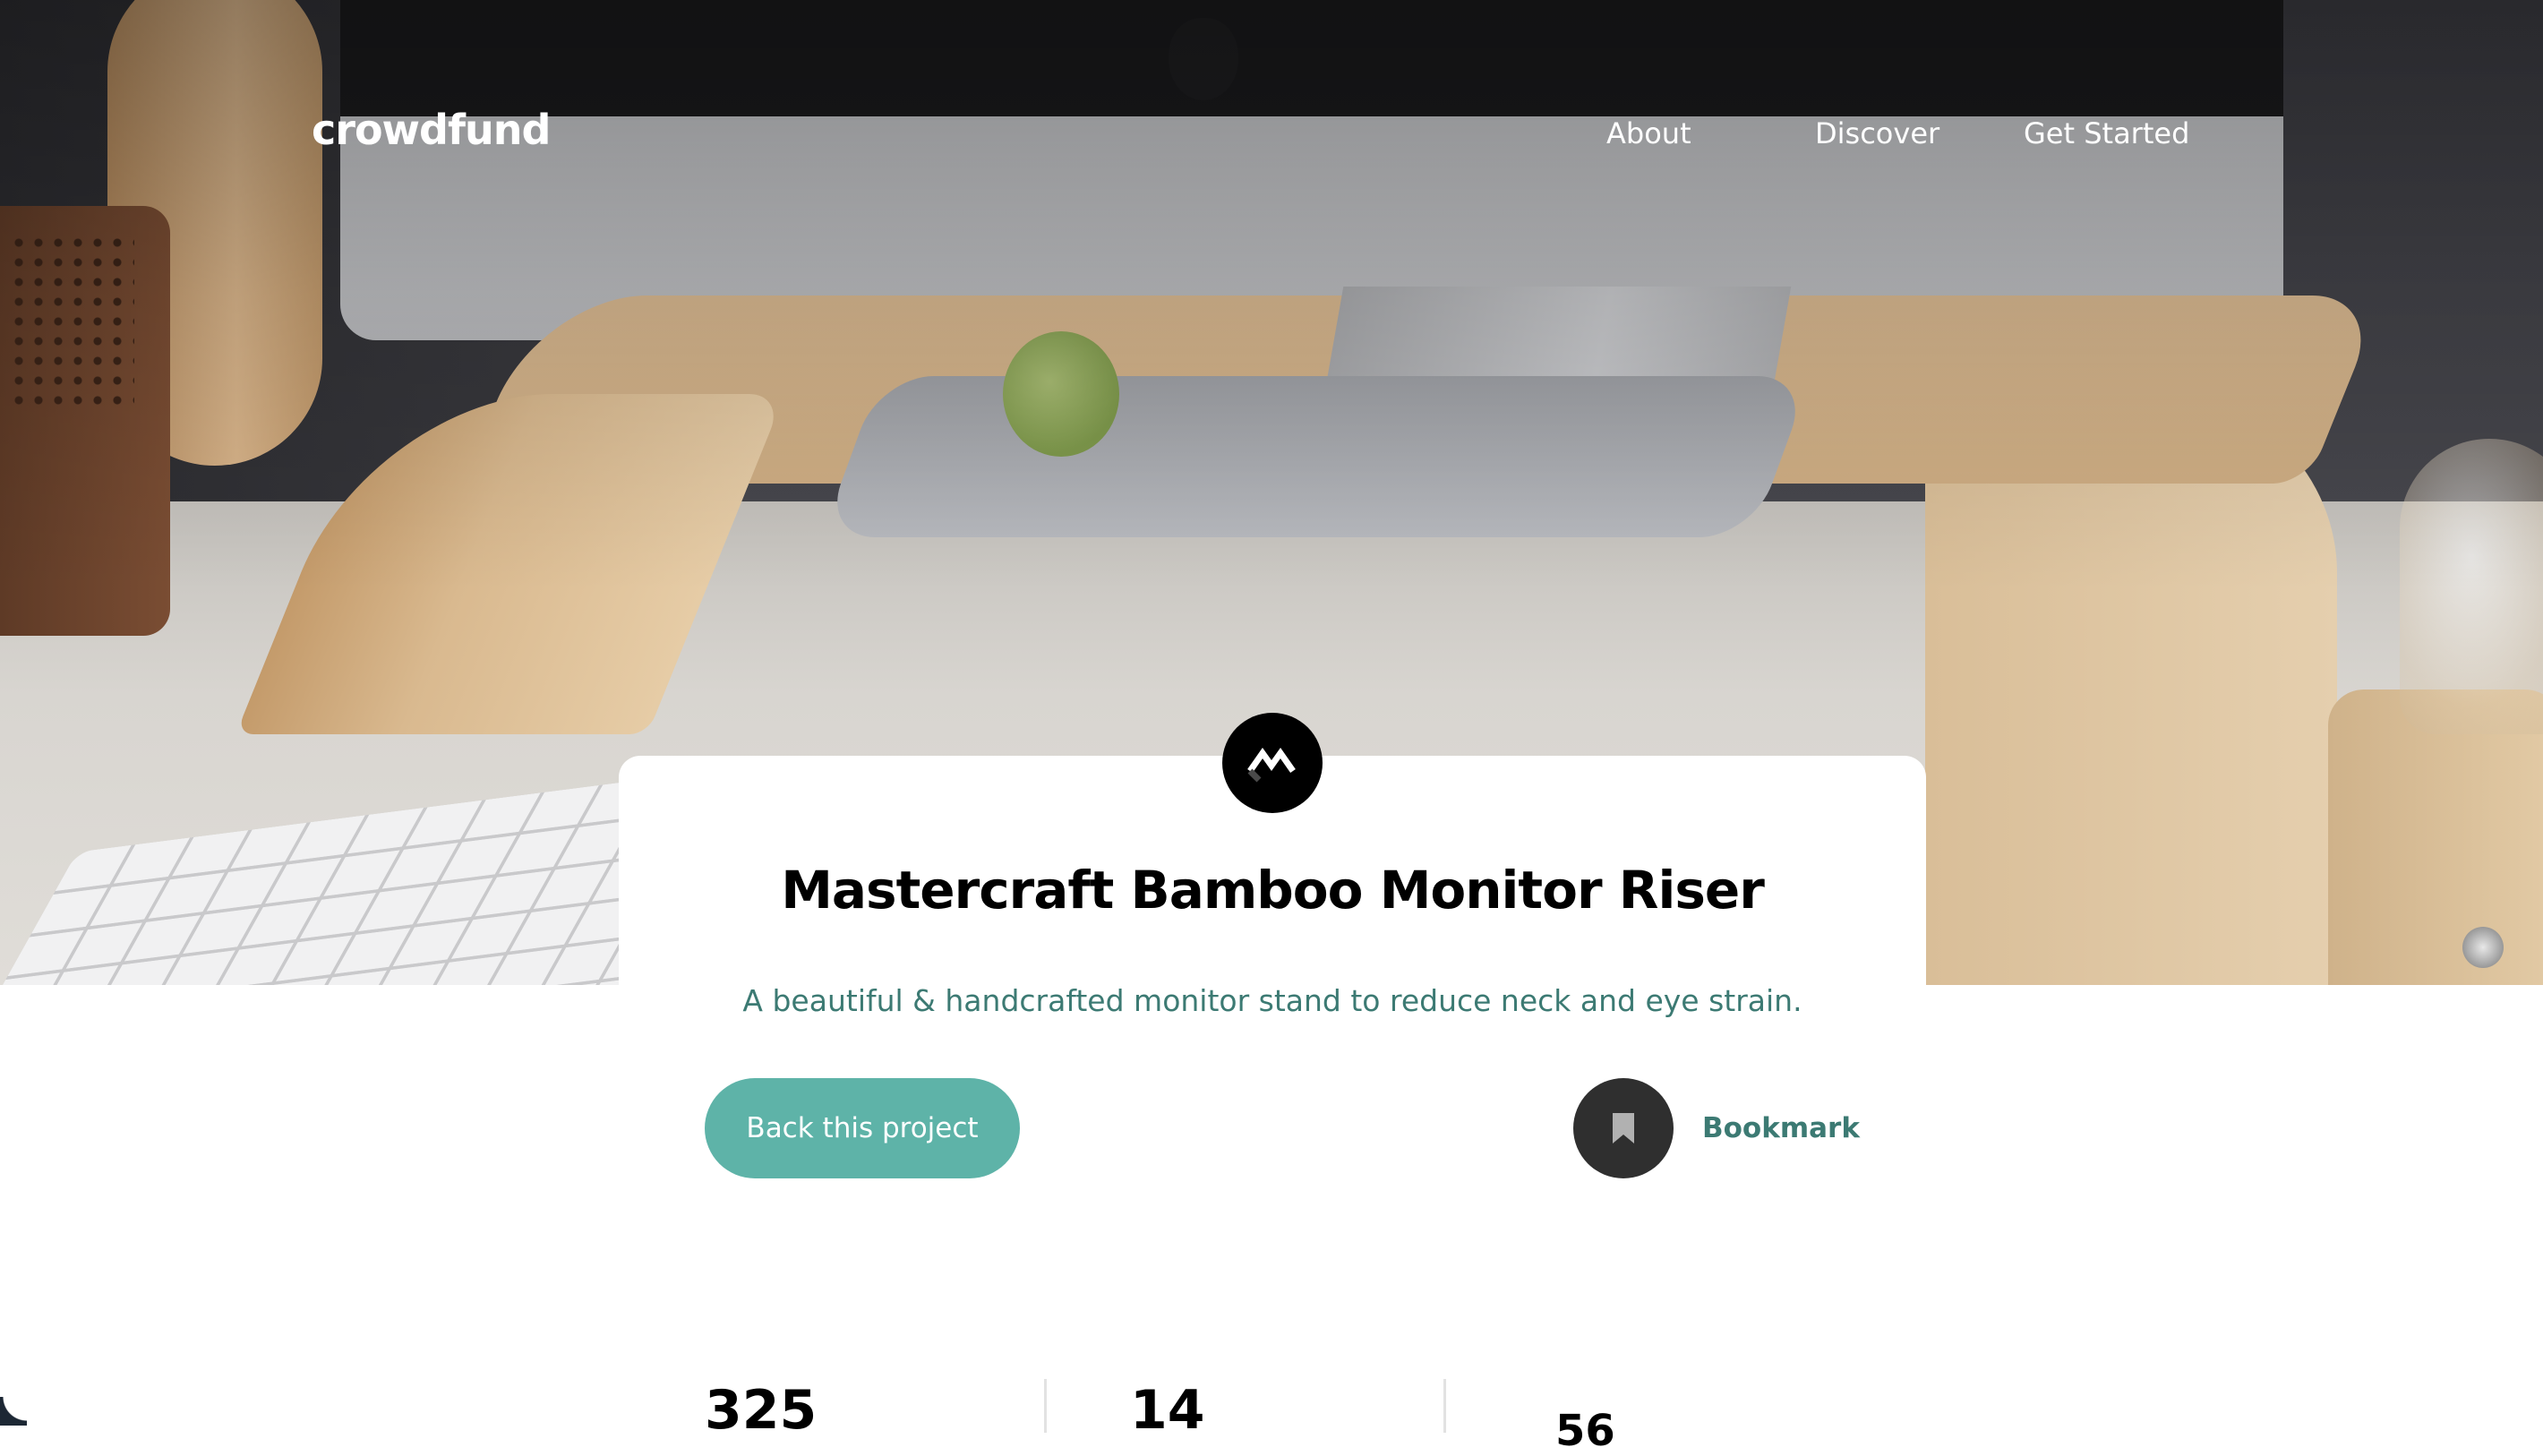 The height and width of the screenshot is (1456, 2543). I want to click on stat-total-backers: 14, so click(1167, 1410).